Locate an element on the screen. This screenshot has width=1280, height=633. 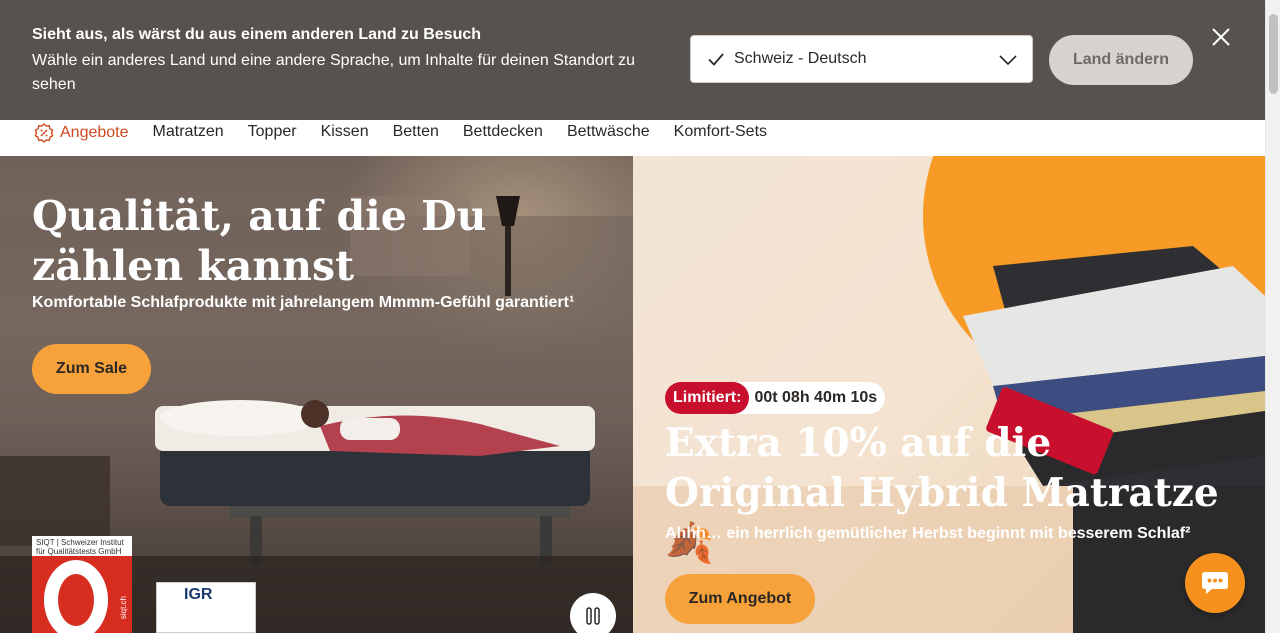
check-icon is located at coordinates (716, 59).